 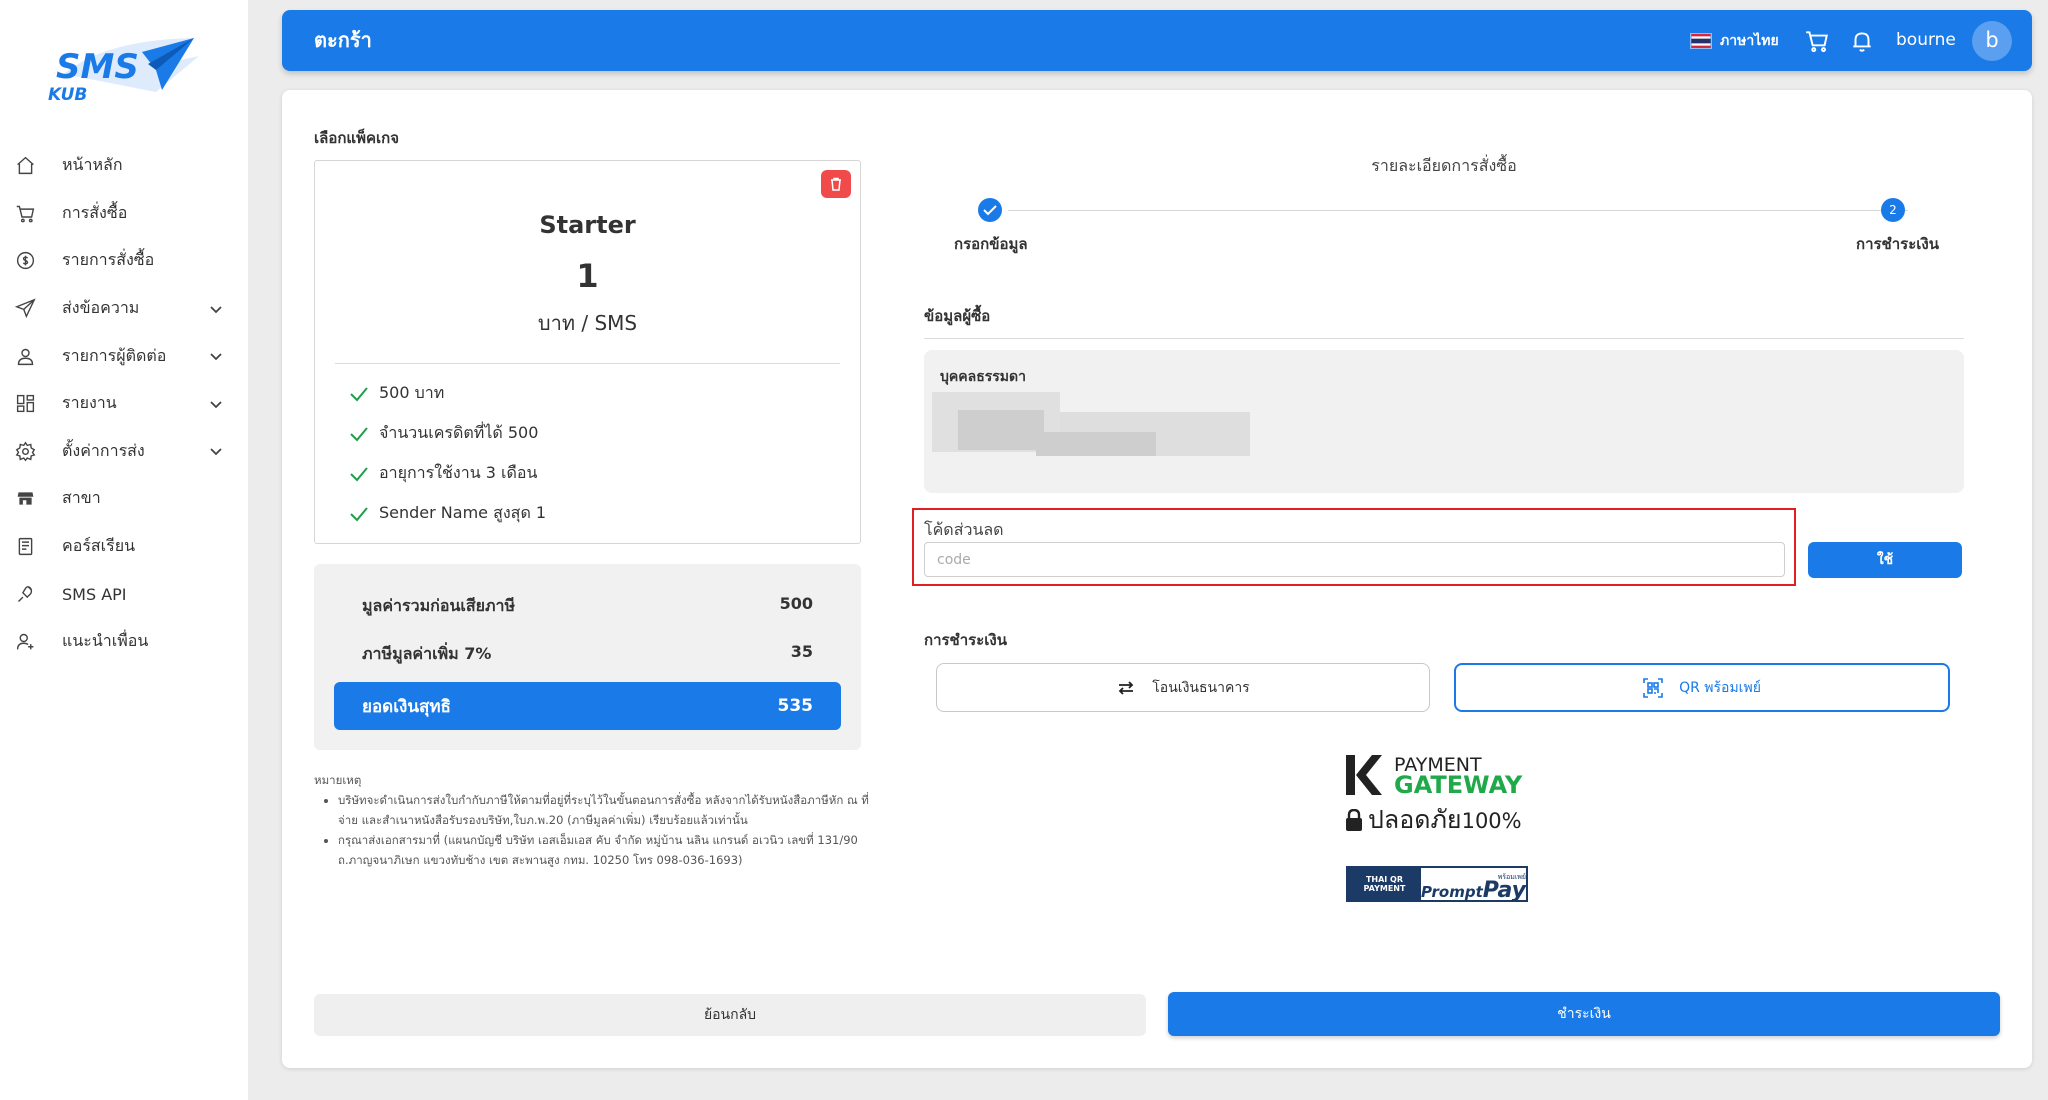 I want to click on stepper-line, so click(x=1458, y=210).